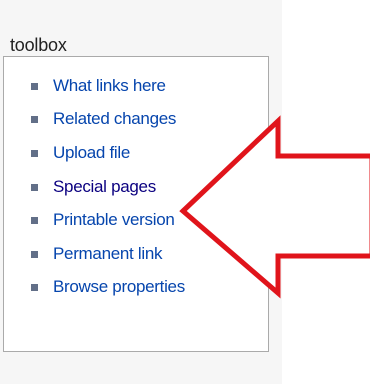  I want to click on toolbox-item-printable-version: Printable version, so click(136, 220).